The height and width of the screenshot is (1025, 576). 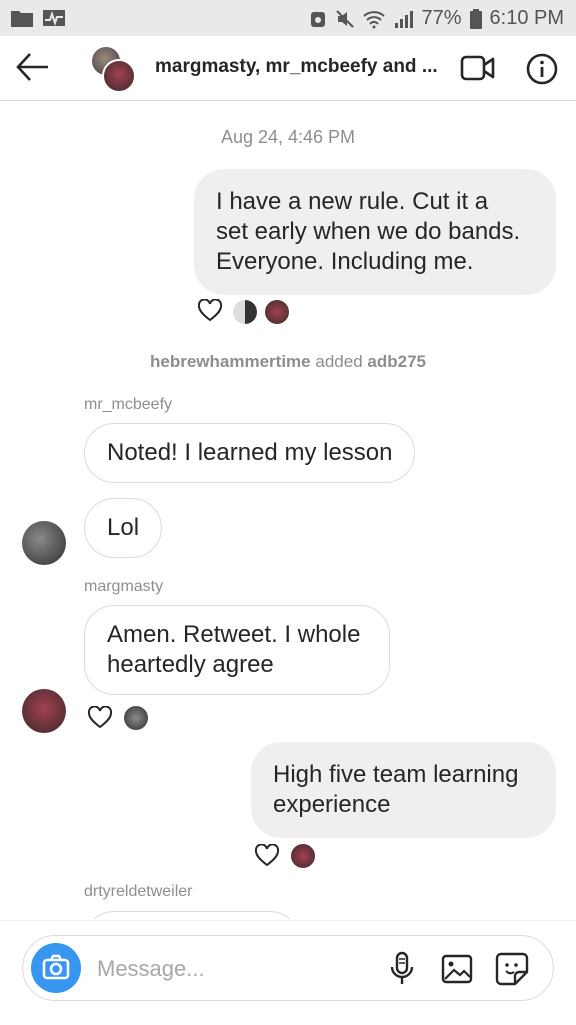 I want to click on system-event: hebrewhammertime added adb275, so click(x=288, y=362).